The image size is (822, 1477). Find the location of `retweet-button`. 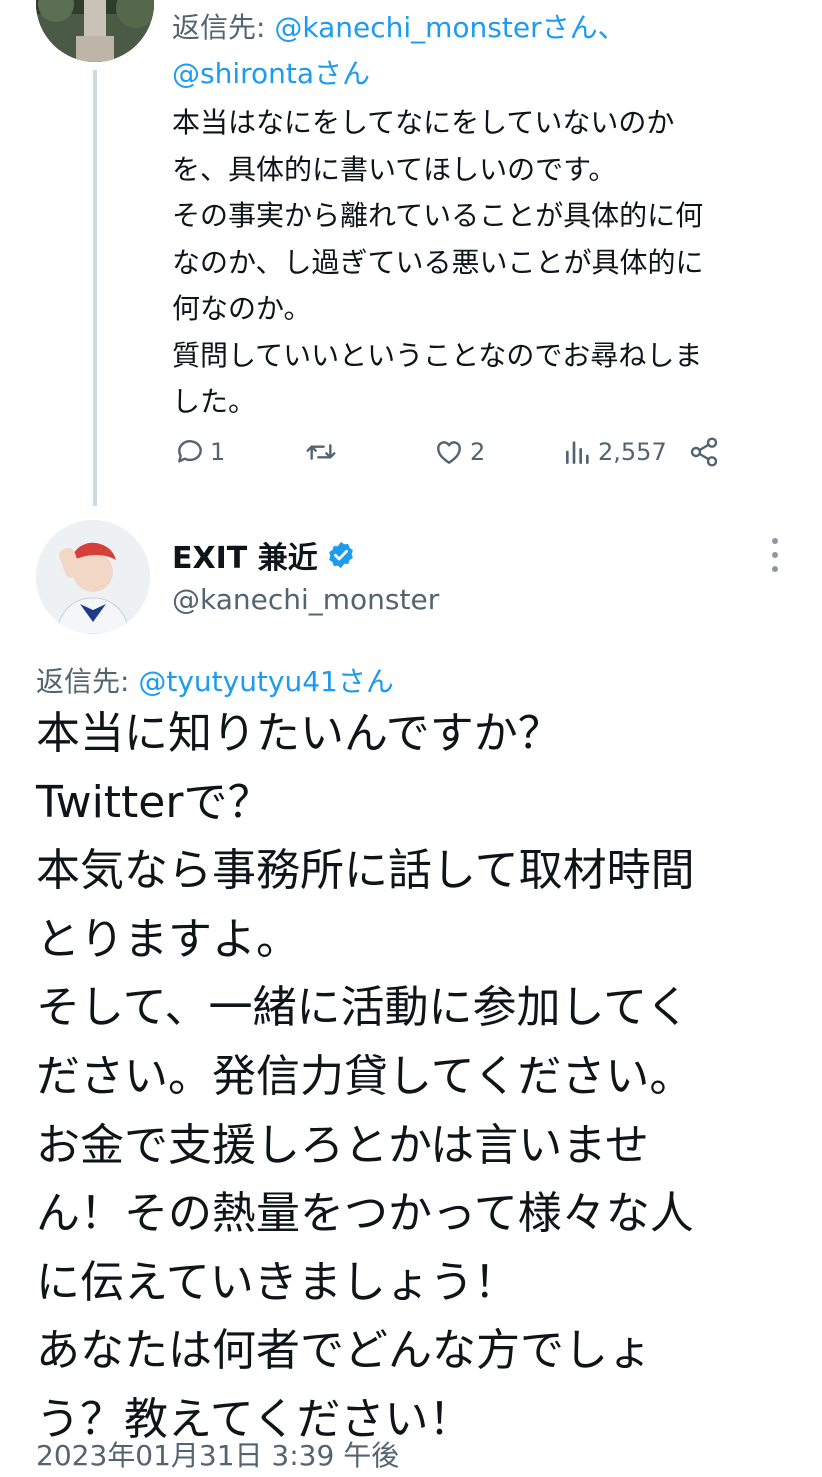

retweet-button is located at coordinates (321, 452).